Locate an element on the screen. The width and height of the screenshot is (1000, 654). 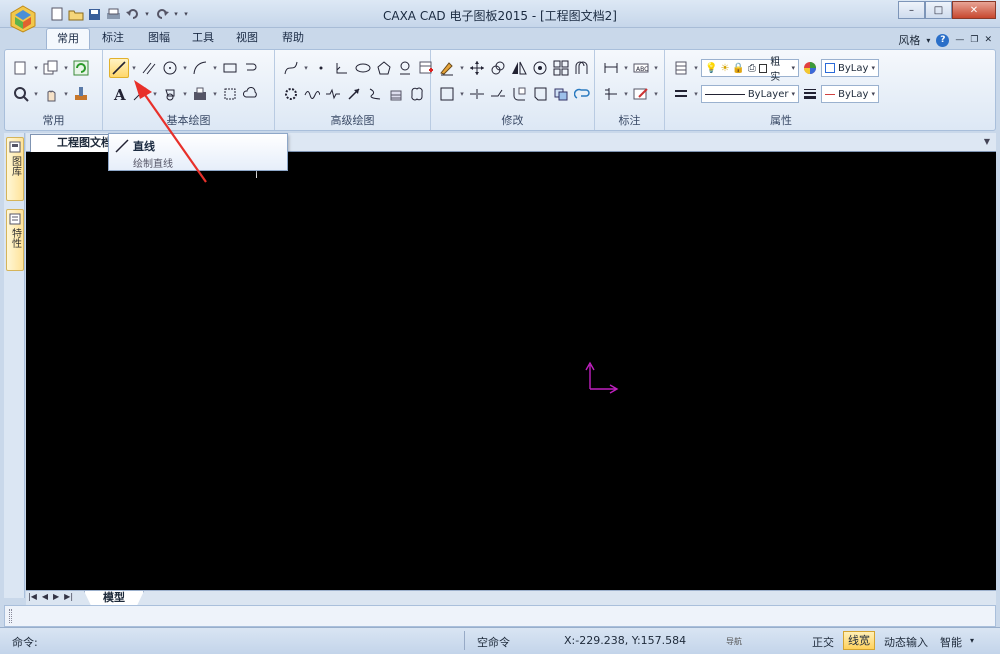
fillet-icon is located at coordinates (519, 94).